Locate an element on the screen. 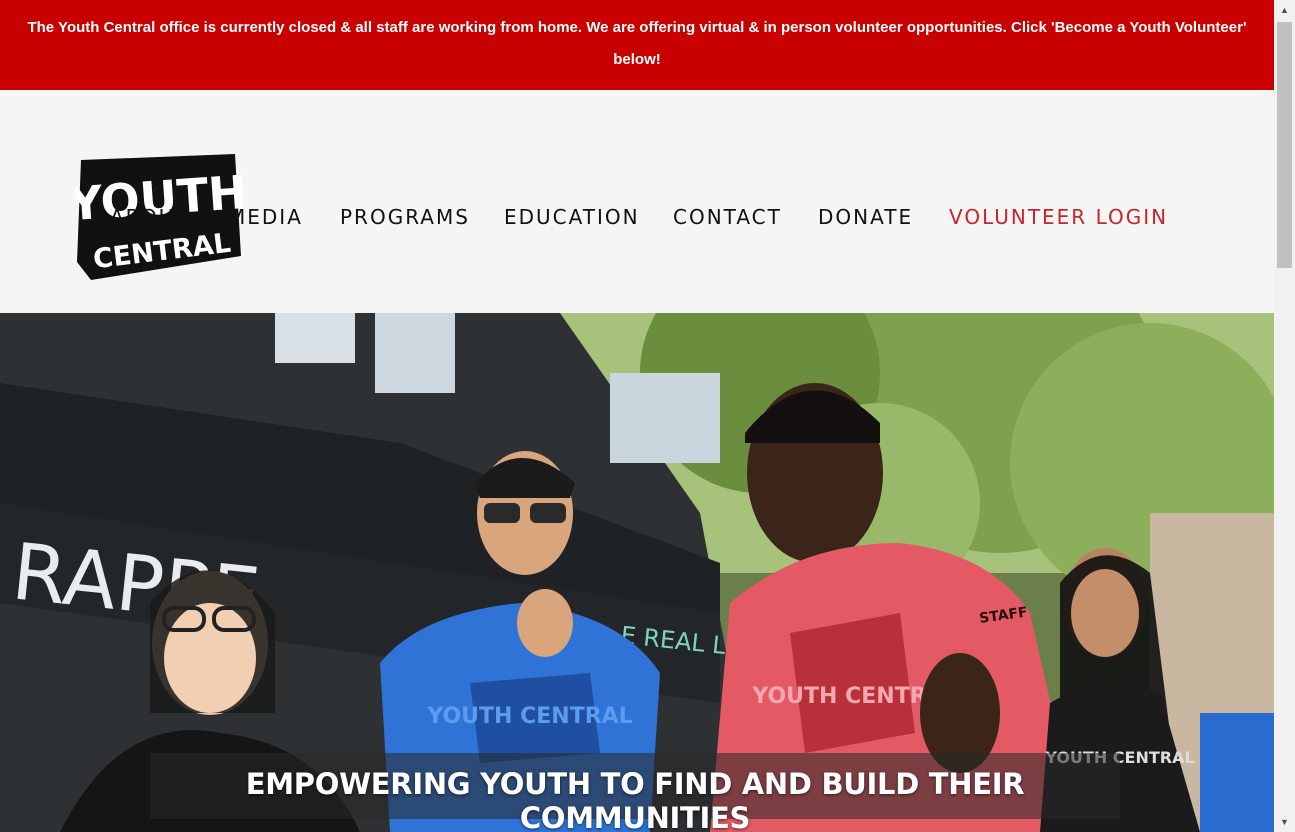 The width and height of the screenshot is (1295, 832). scroll-thumb is located at coordinates (1284, 145).